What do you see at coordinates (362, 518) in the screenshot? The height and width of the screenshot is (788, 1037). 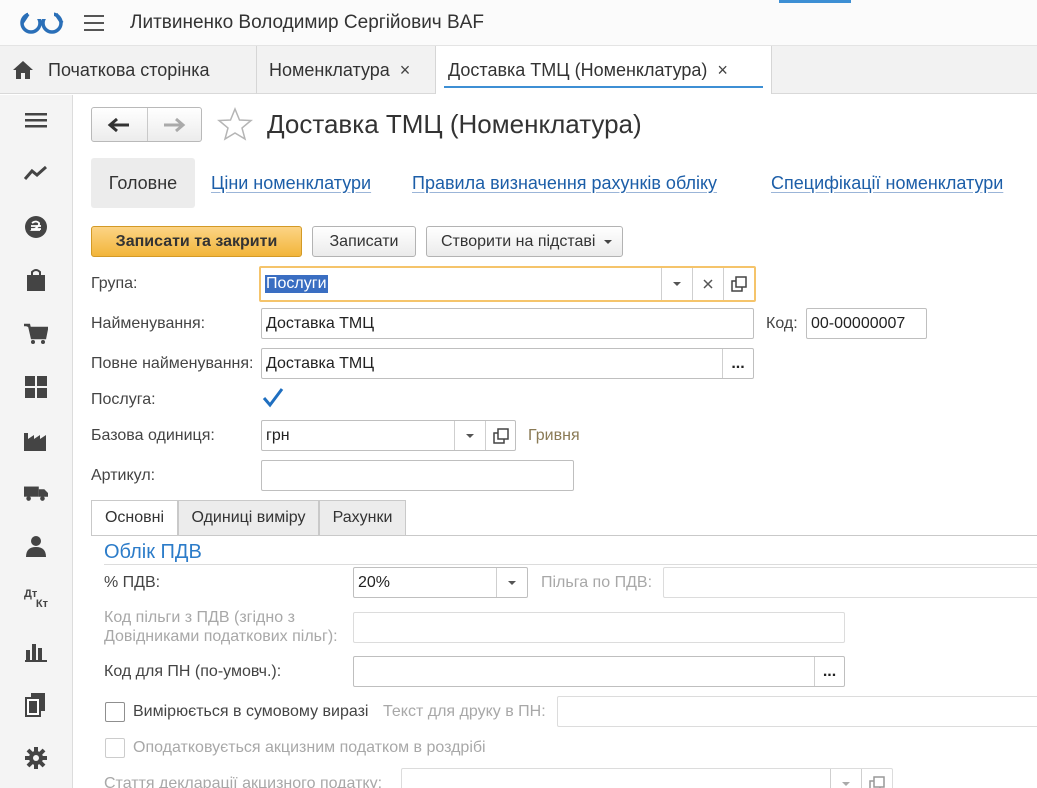 I see `inner-tab-accounts: Рахунки` at bounding box center [362, 518].